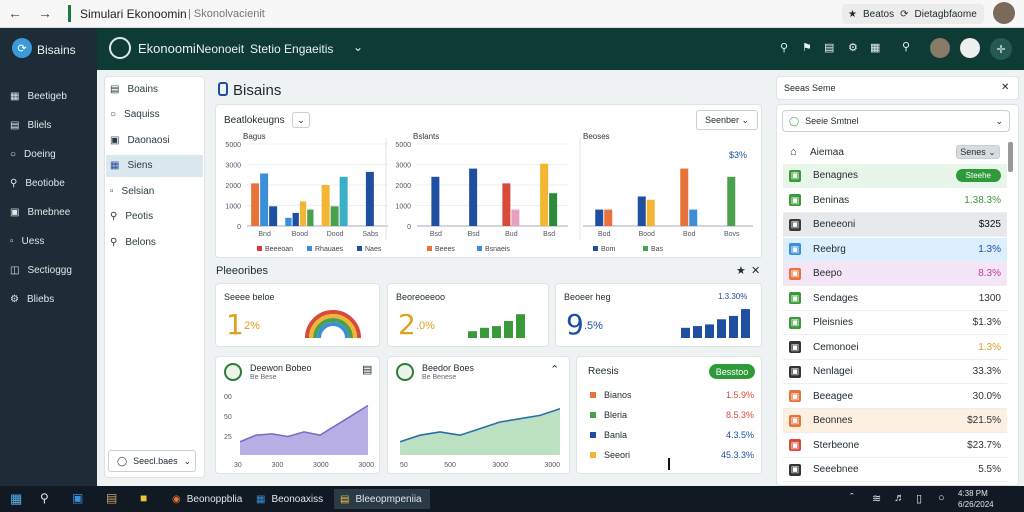 The width and height of the screenshot is (1024, 512). Describe the element at coordinates (115, 140) in the screenshot. I see `sidebar-icon: ▣` at that location.